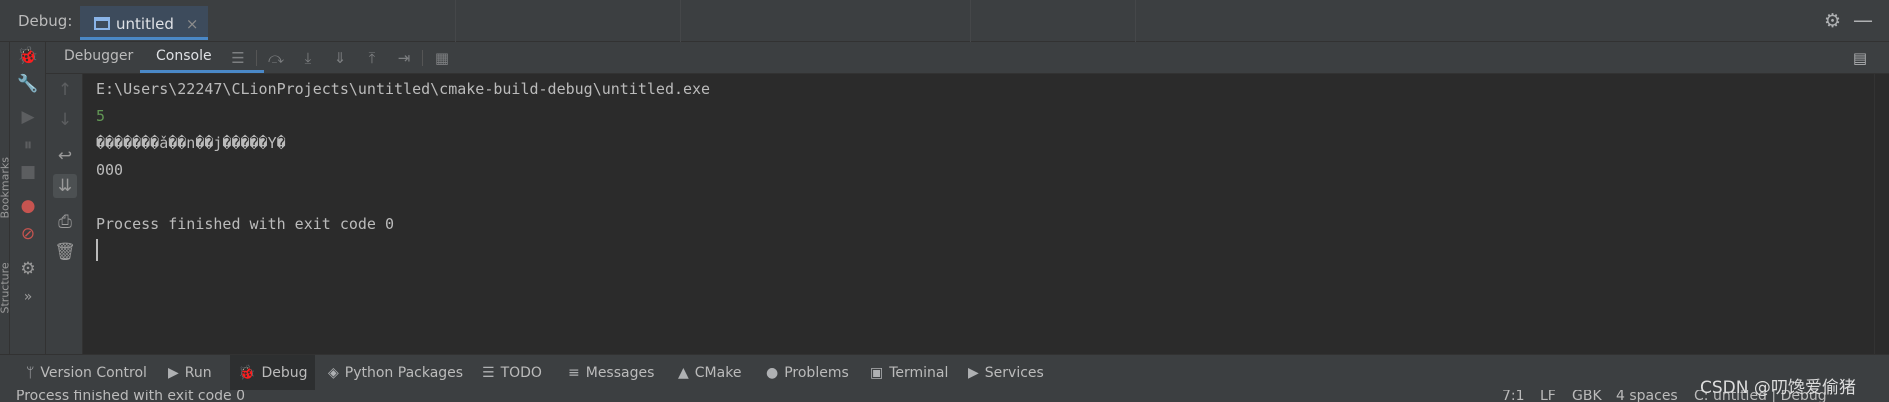  Describe the element at coordinates (6, 198) in the screenshot. I see `left-vertical-strip: Bookmarks Structure` at that location.